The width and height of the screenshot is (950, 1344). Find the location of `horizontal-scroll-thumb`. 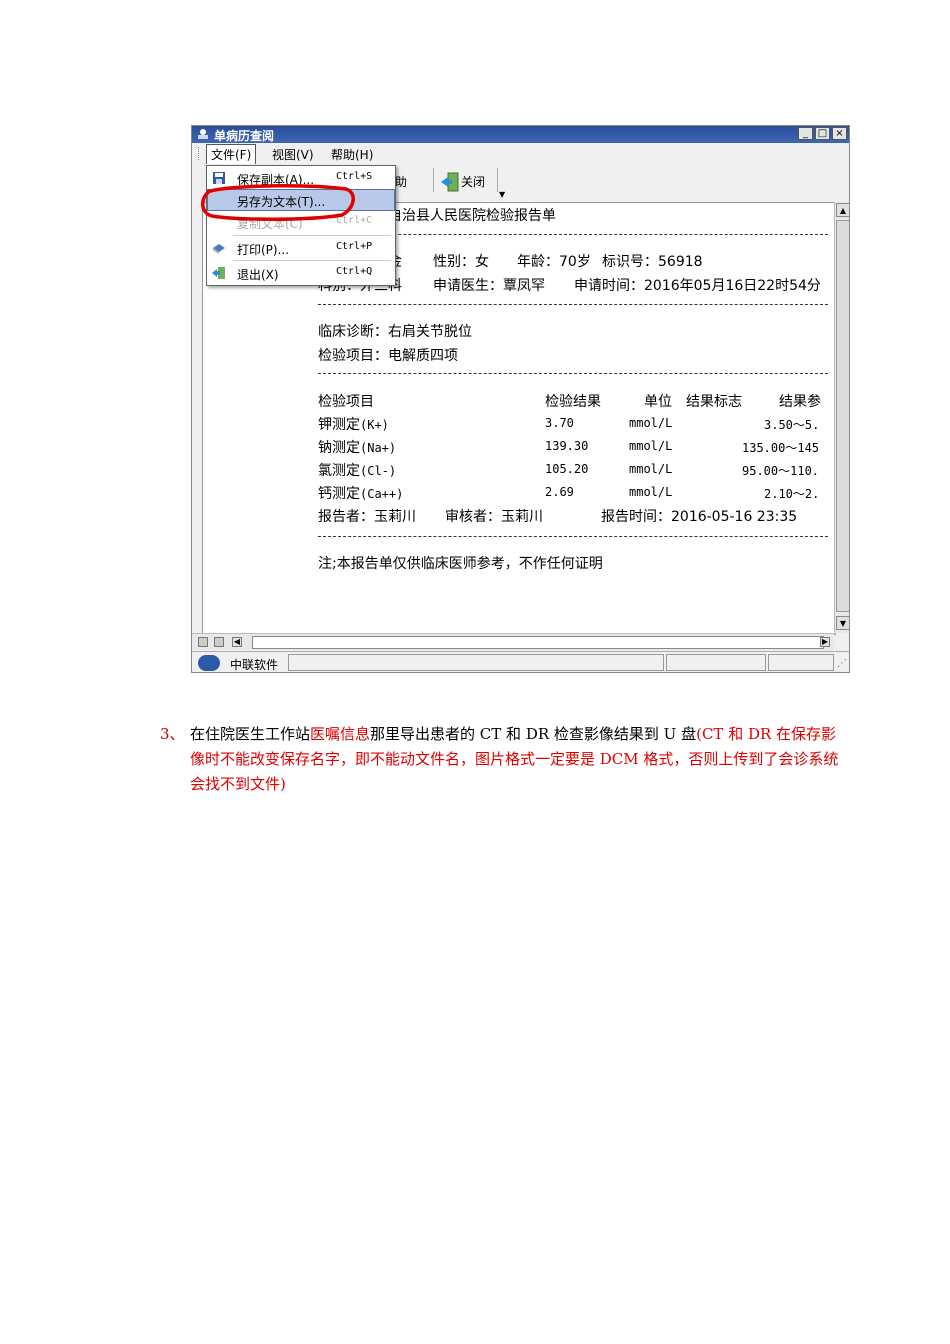

horizontal-scroll-thumb is located at coordinates (538, 642).